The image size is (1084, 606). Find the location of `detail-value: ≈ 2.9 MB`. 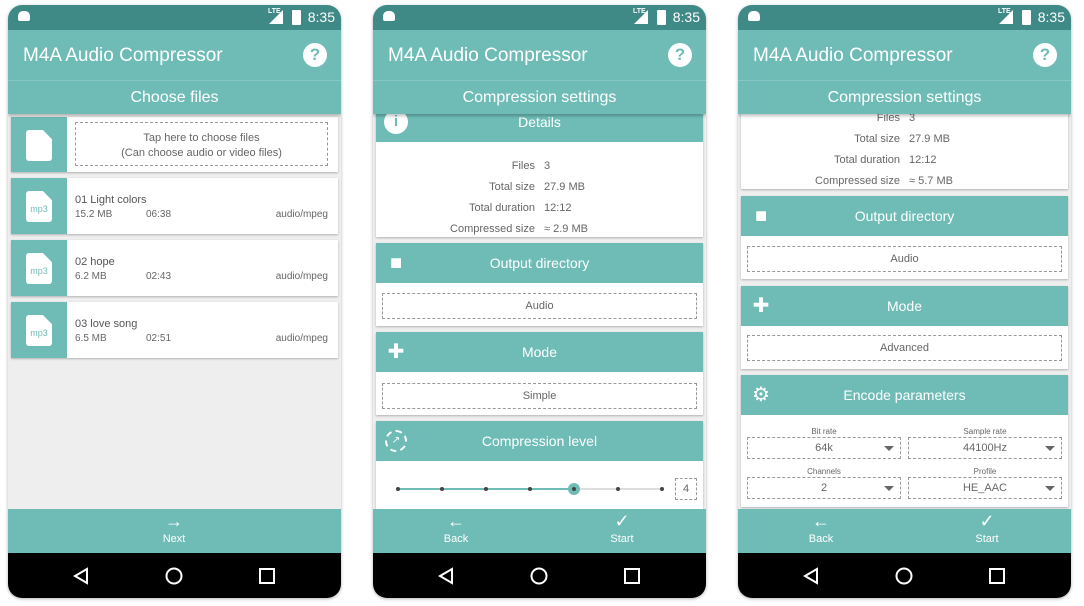

detail-value: ≈ 2.9 MB is located at coordinates (566, 229).